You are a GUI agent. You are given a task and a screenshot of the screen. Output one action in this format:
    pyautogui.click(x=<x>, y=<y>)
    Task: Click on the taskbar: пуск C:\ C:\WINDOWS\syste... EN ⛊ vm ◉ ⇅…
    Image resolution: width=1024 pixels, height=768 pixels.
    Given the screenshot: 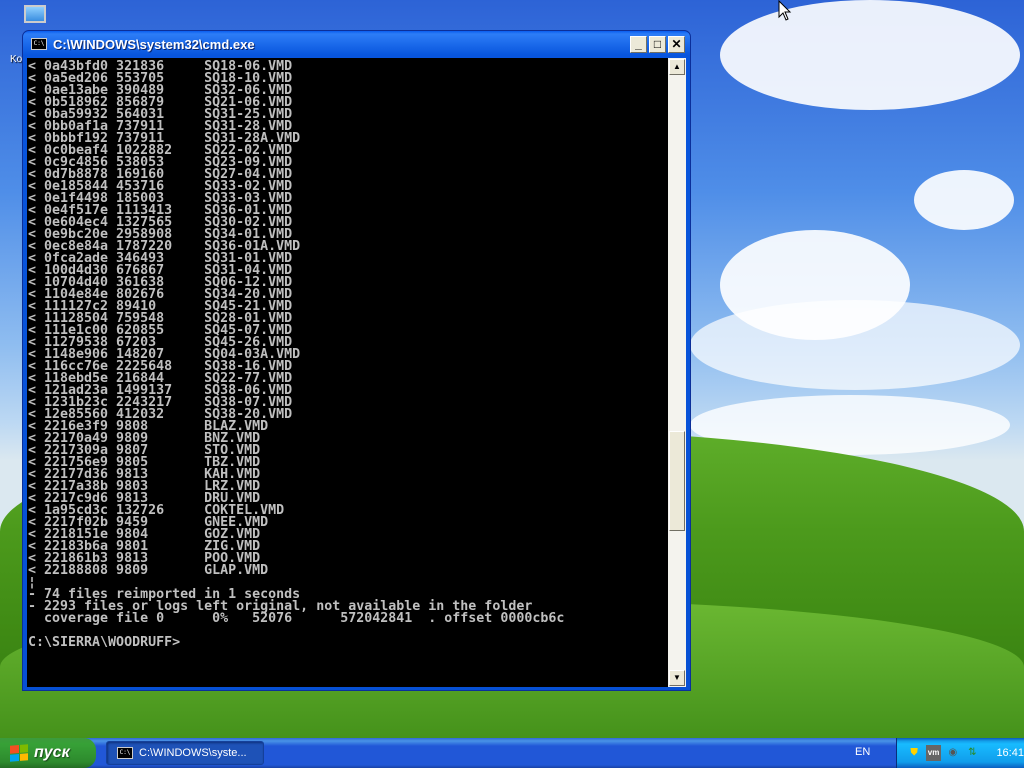 What is the action you would take?
    pyautogui.click(x=512, y=753)
    